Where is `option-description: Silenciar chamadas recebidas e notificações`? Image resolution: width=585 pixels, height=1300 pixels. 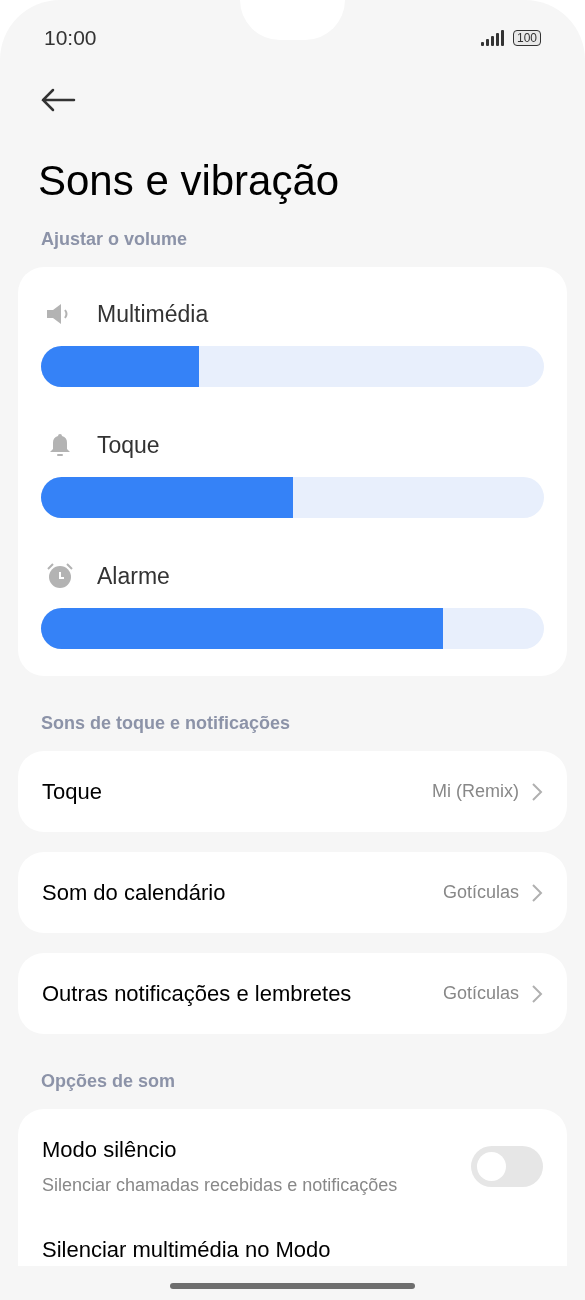
option-description: Silenciar chamadas recebidas e notificações is located at coordinates (220, 1185).